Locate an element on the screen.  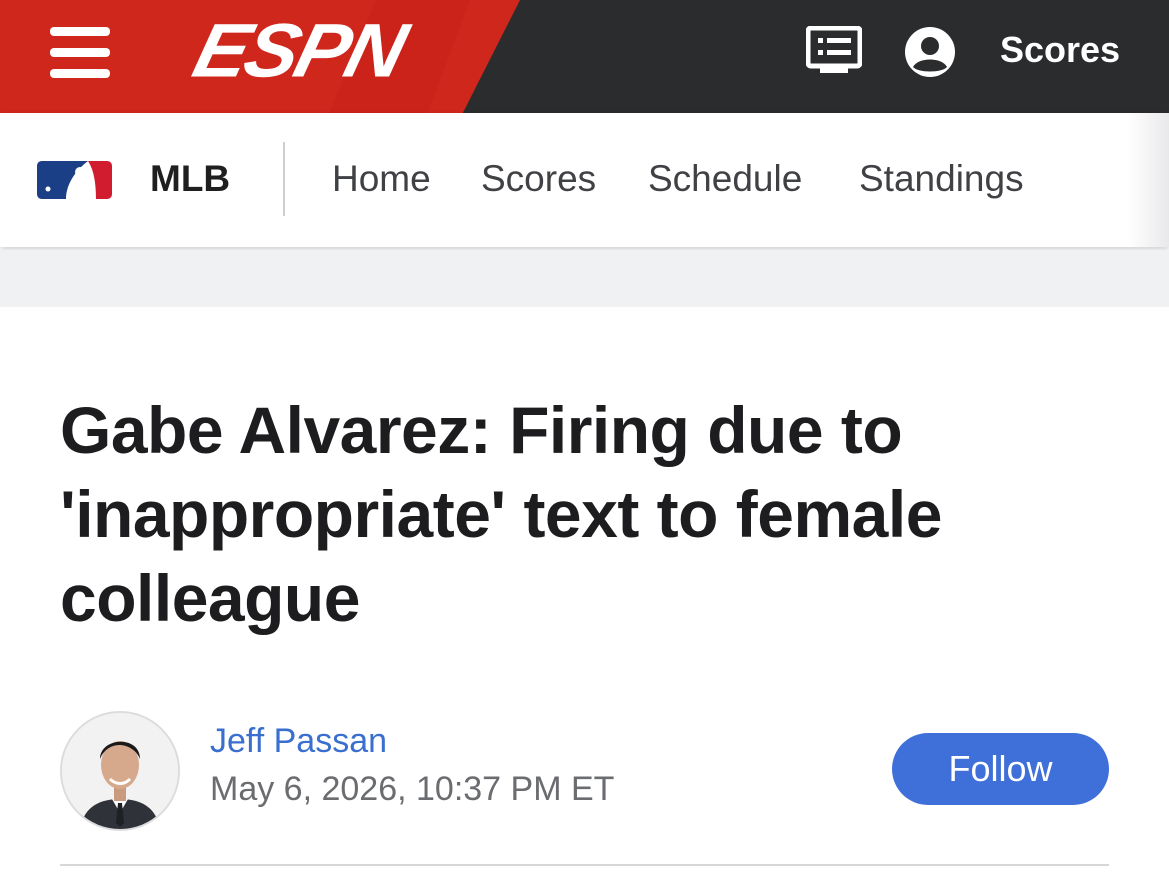
list-screen-icon is located at coordinates (834, 53).